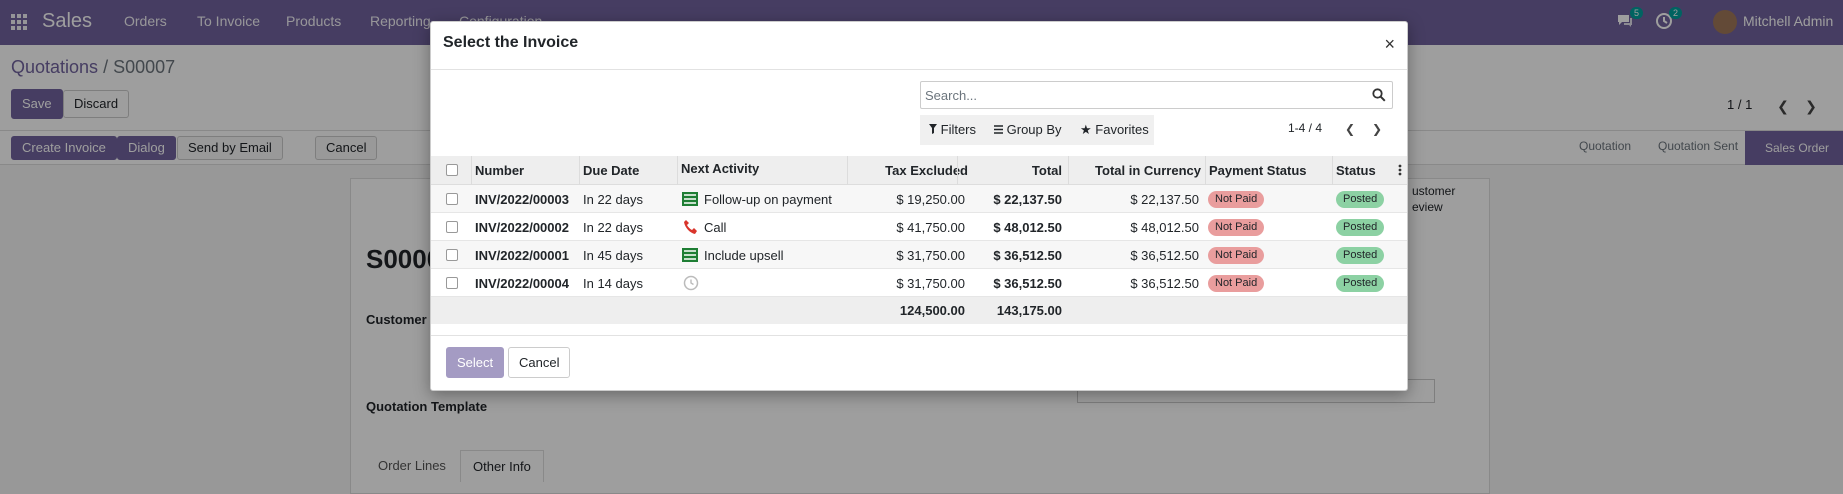 The image size is (1843, 494). What do you see at coordinates (1164, 199) in the screenshot?
I see `cell-total-in-currency: $ 22,137.50` at bounding box center [1164, 199].